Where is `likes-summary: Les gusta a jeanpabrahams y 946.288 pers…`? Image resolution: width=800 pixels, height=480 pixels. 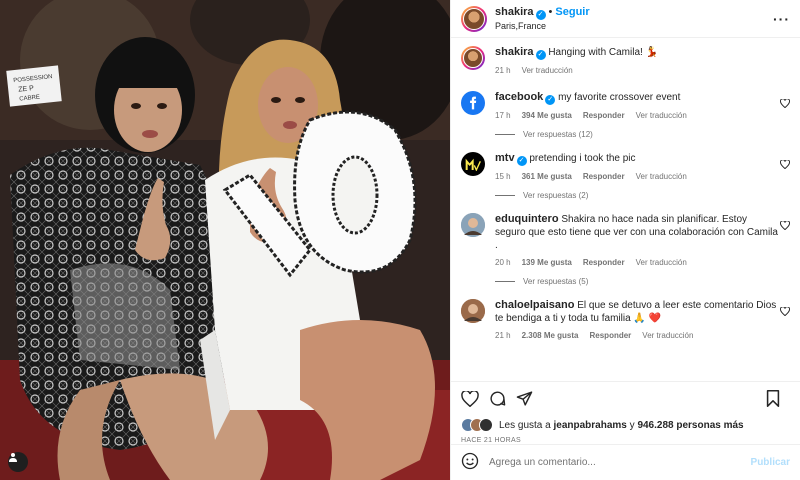 likes-summary: Les gusta a jeanpabrahams y 946.288 pers… is located at coordinates (625, 425).